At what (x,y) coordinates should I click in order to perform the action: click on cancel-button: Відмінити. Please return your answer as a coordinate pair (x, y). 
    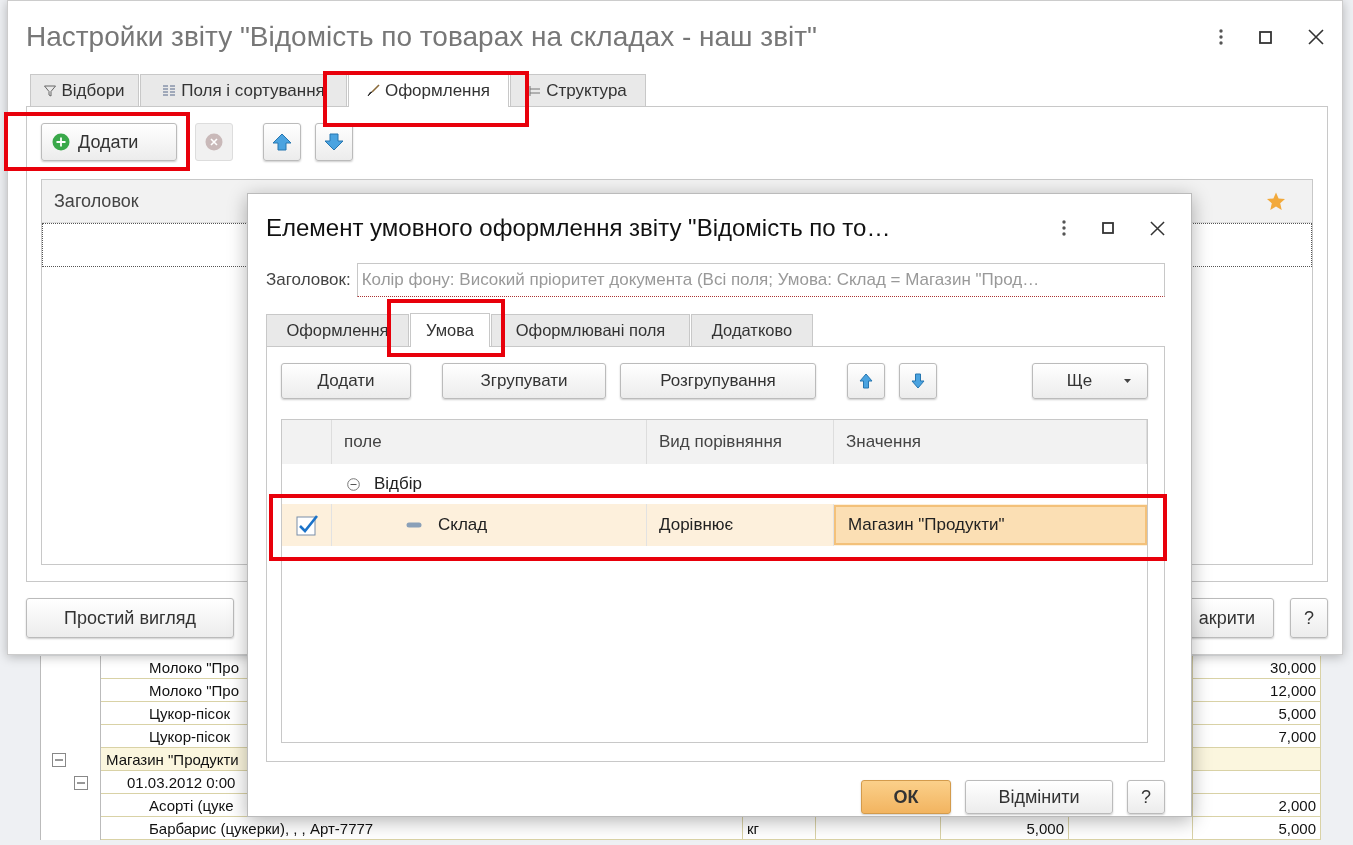
    Looking at the image, I should click on (1039, 797).